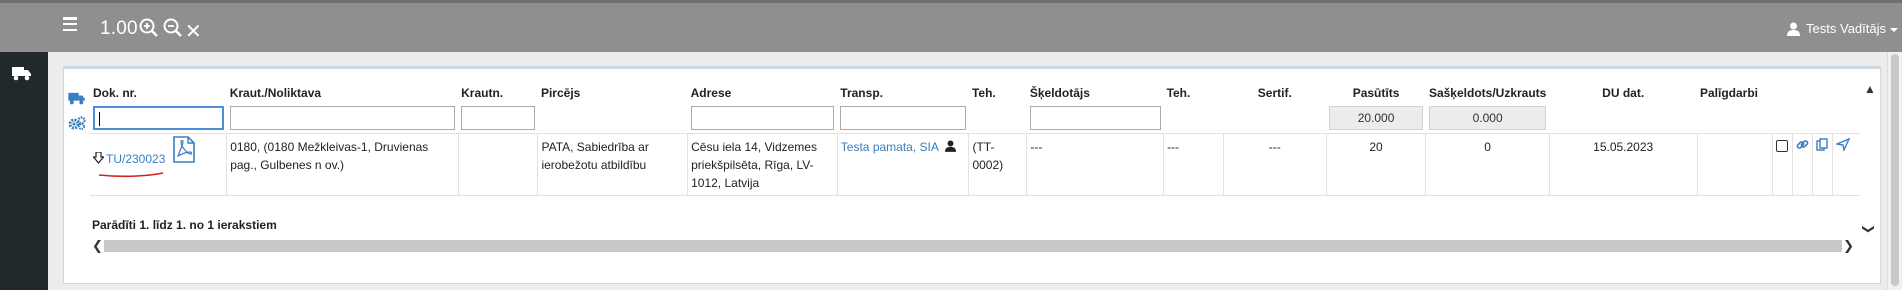 This screenshot has width=1902, height=290. Describe the element at coordinates (24, 171) in the screenshot. I see `sidebar` at that location.